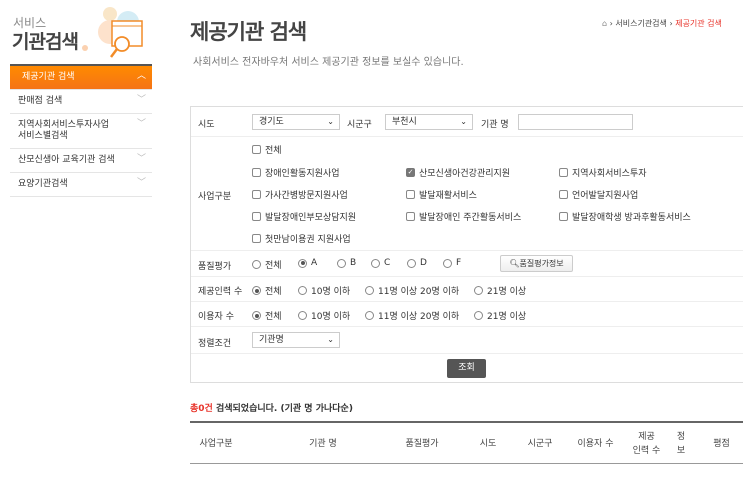  I want to click on biz-all-checkbox: 전체, so click(267, 149).